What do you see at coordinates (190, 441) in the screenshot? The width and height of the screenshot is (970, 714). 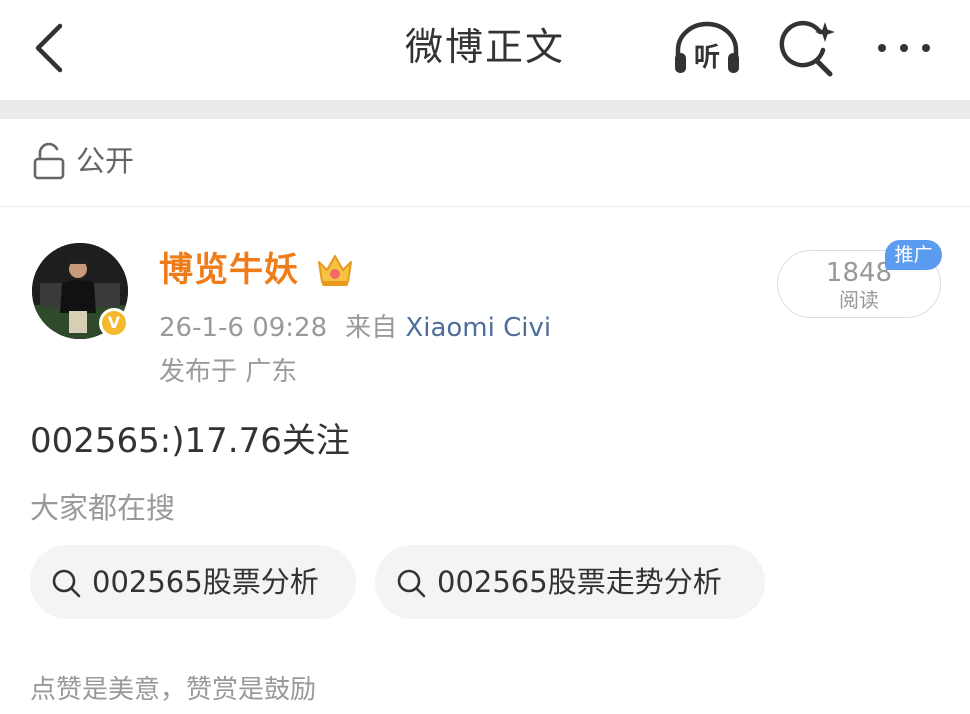 I see `post-text: 002565:)17.76关注` at bounding box center [190, 441].